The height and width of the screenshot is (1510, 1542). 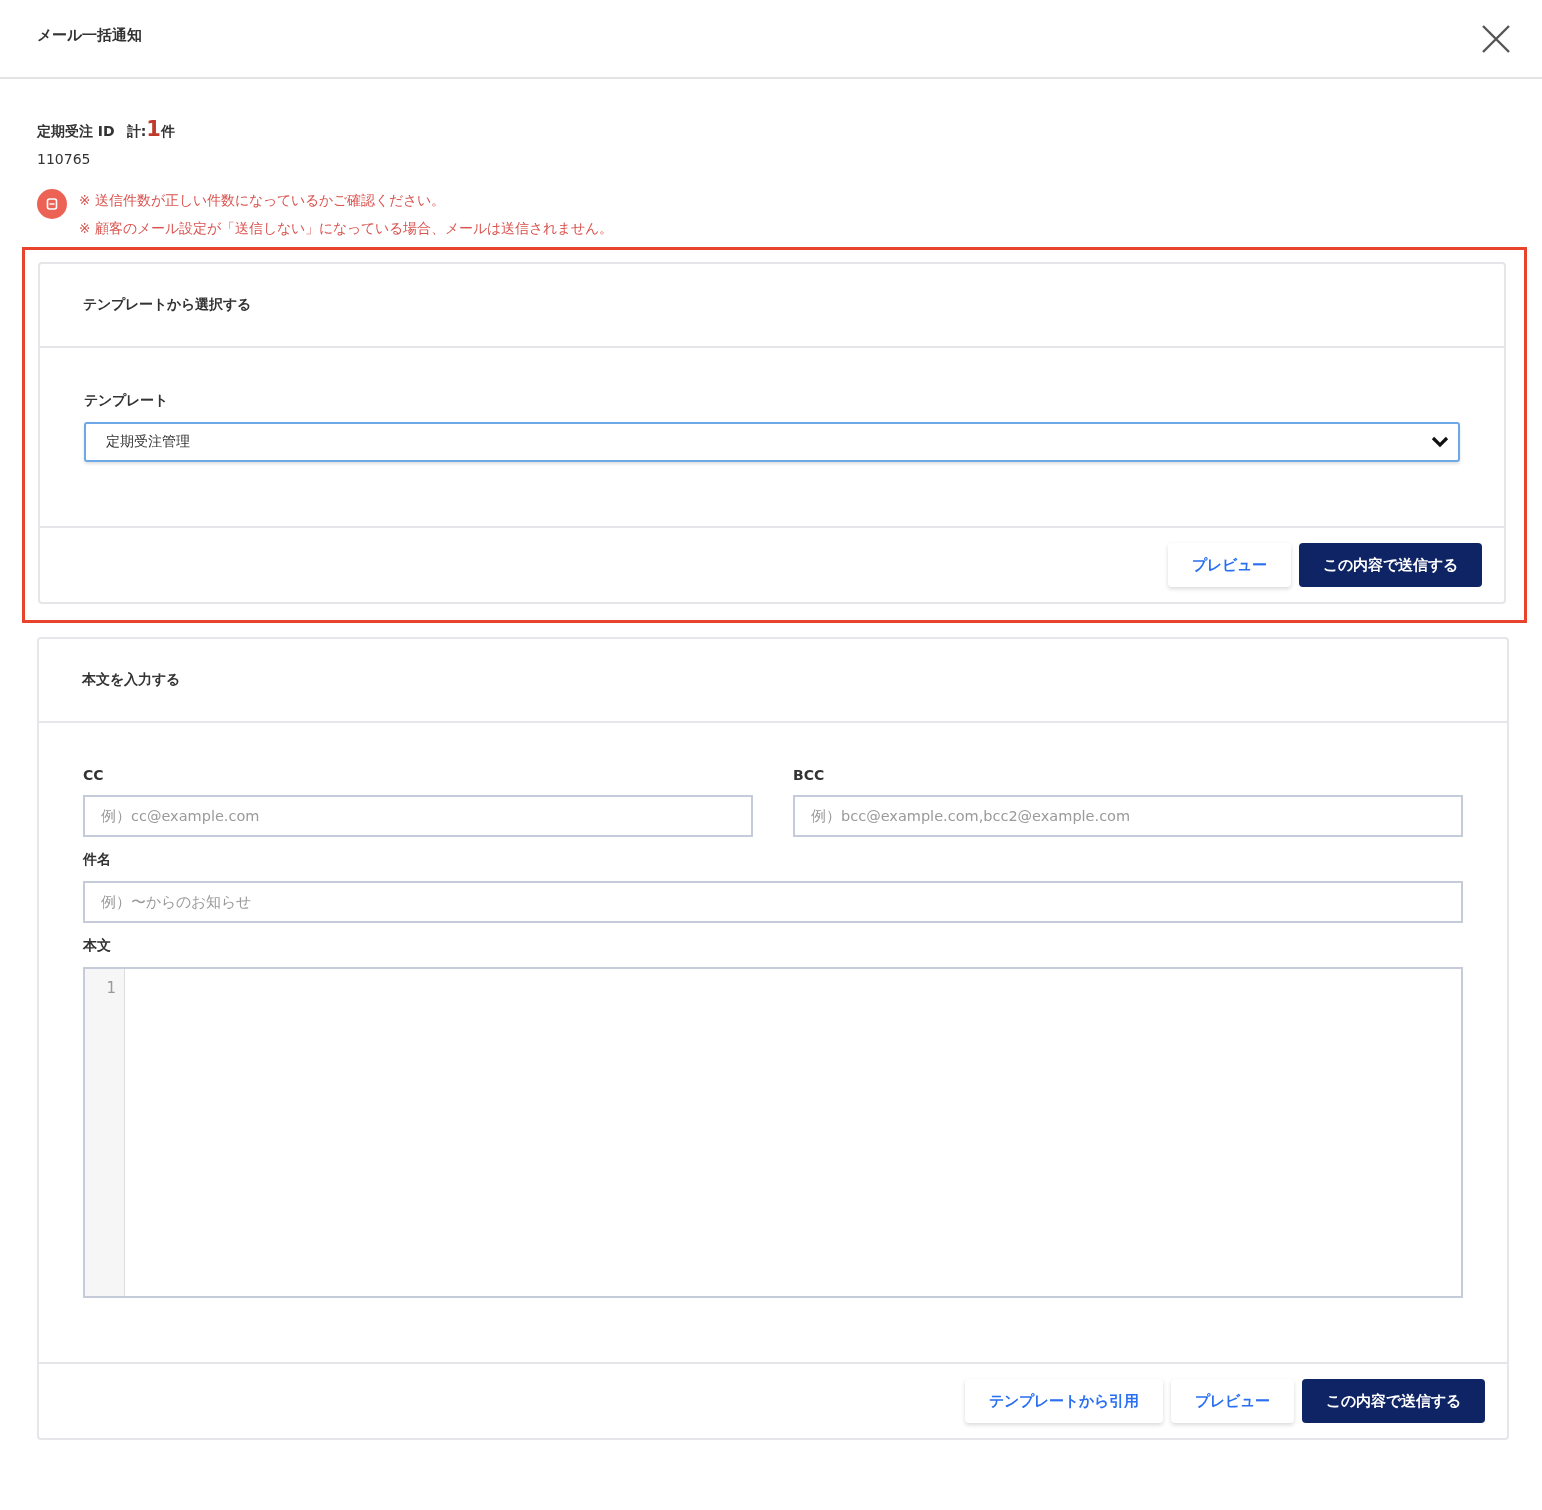 I want to click on field-label: テンプレート, so click(x=126, y=401).